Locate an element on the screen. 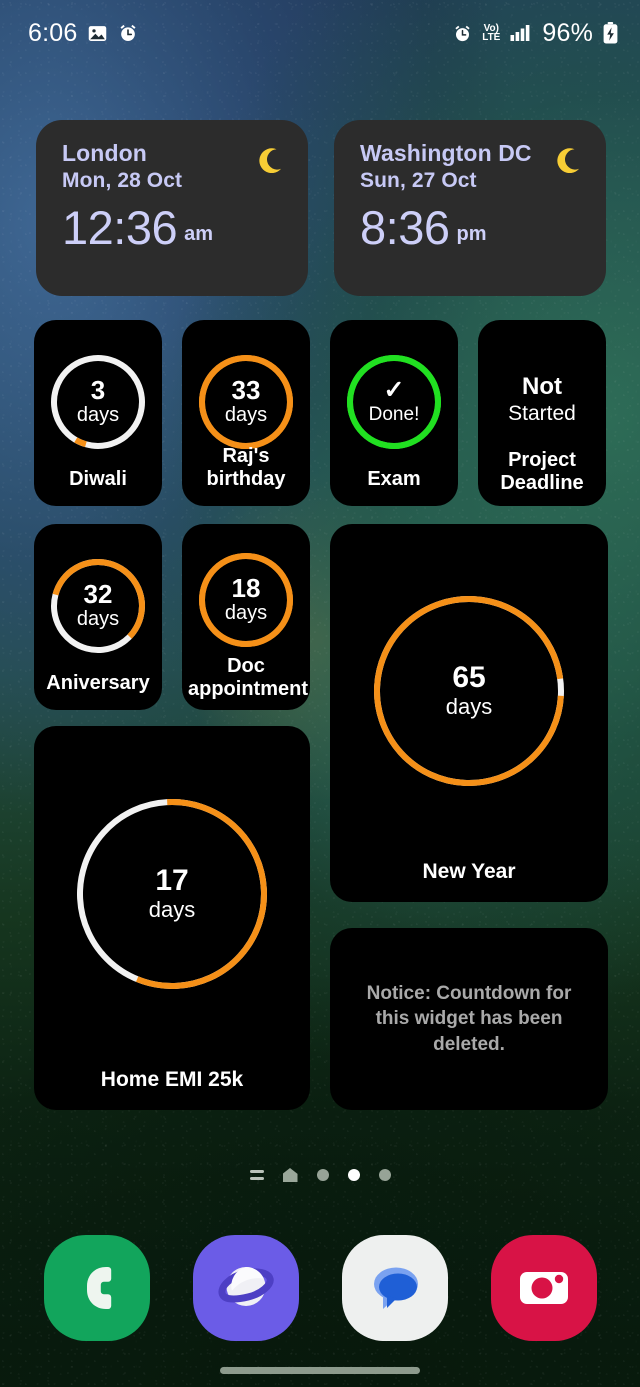 The height and width of the screenshot is (1387, 640). clock-ampm: pm is located at coordinates (471, 234).